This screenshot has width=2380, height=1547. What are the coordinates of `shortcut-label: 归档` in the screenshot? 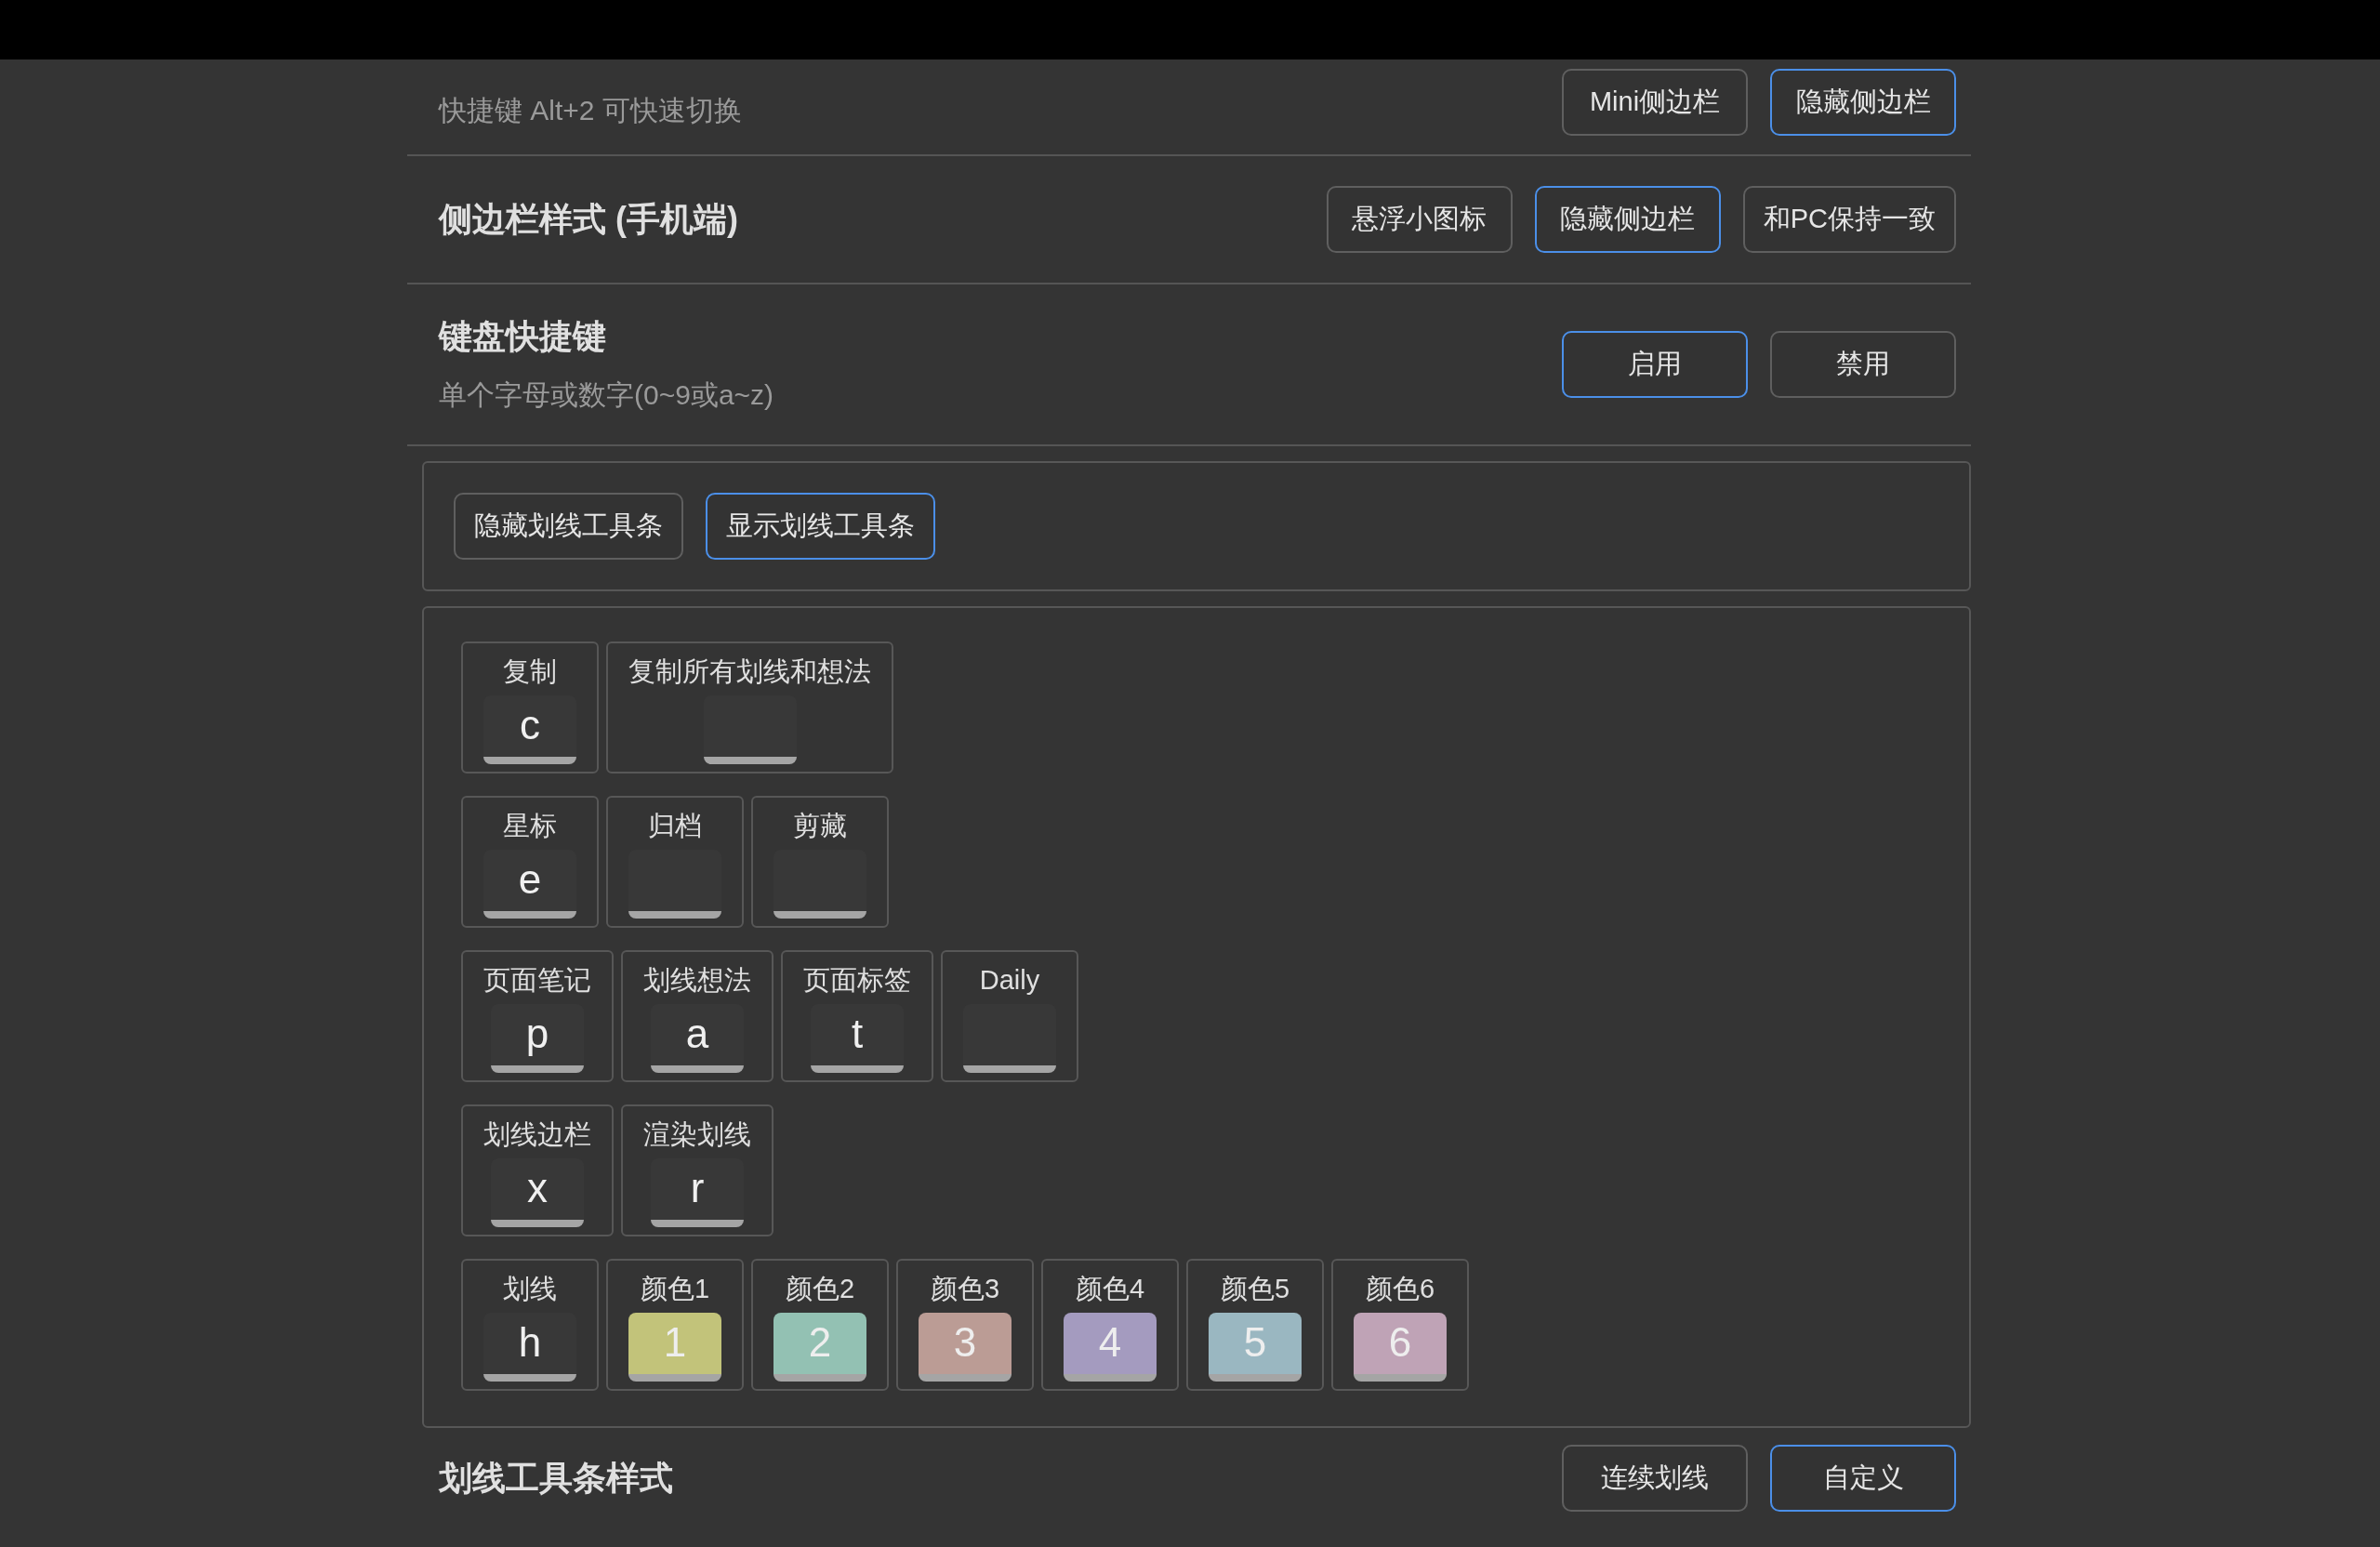 It's located at (675, 826).